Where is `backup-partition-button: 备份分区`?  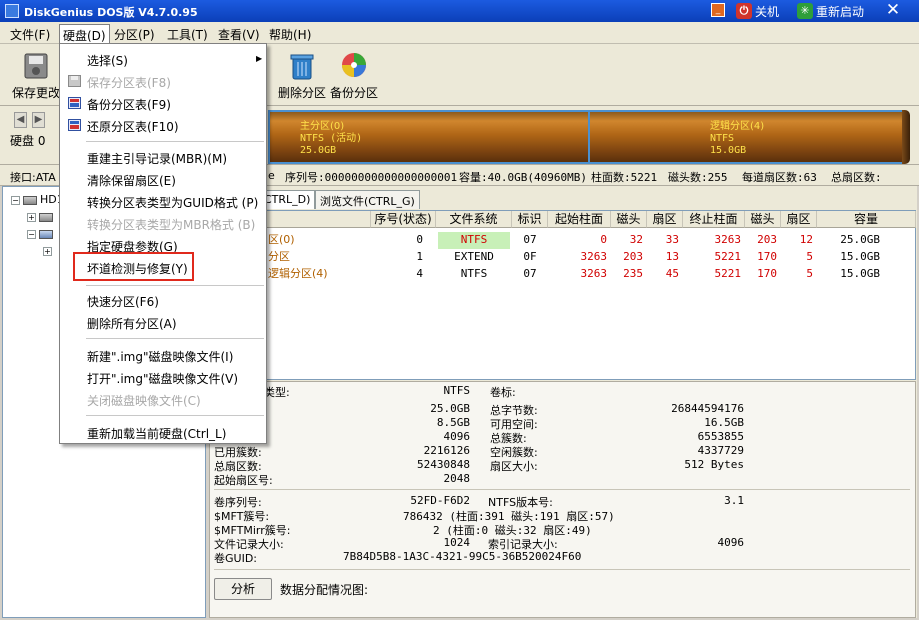 backup-partition-button: 备份分区 is located at coordinates (354, 75).